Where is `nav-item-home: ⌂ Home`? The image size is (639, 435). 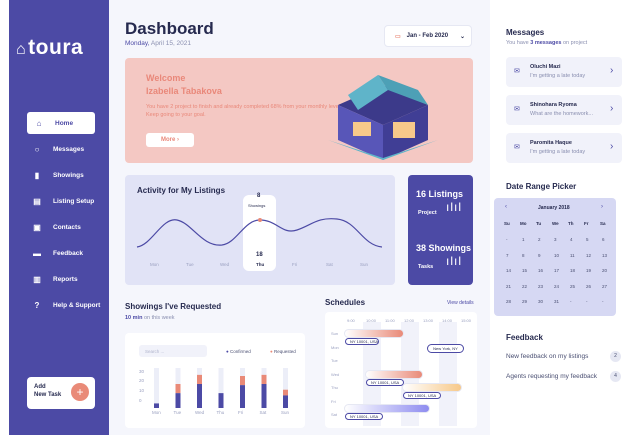 nav-item-home: ⌂ Home is located at coordinates (61, 123).